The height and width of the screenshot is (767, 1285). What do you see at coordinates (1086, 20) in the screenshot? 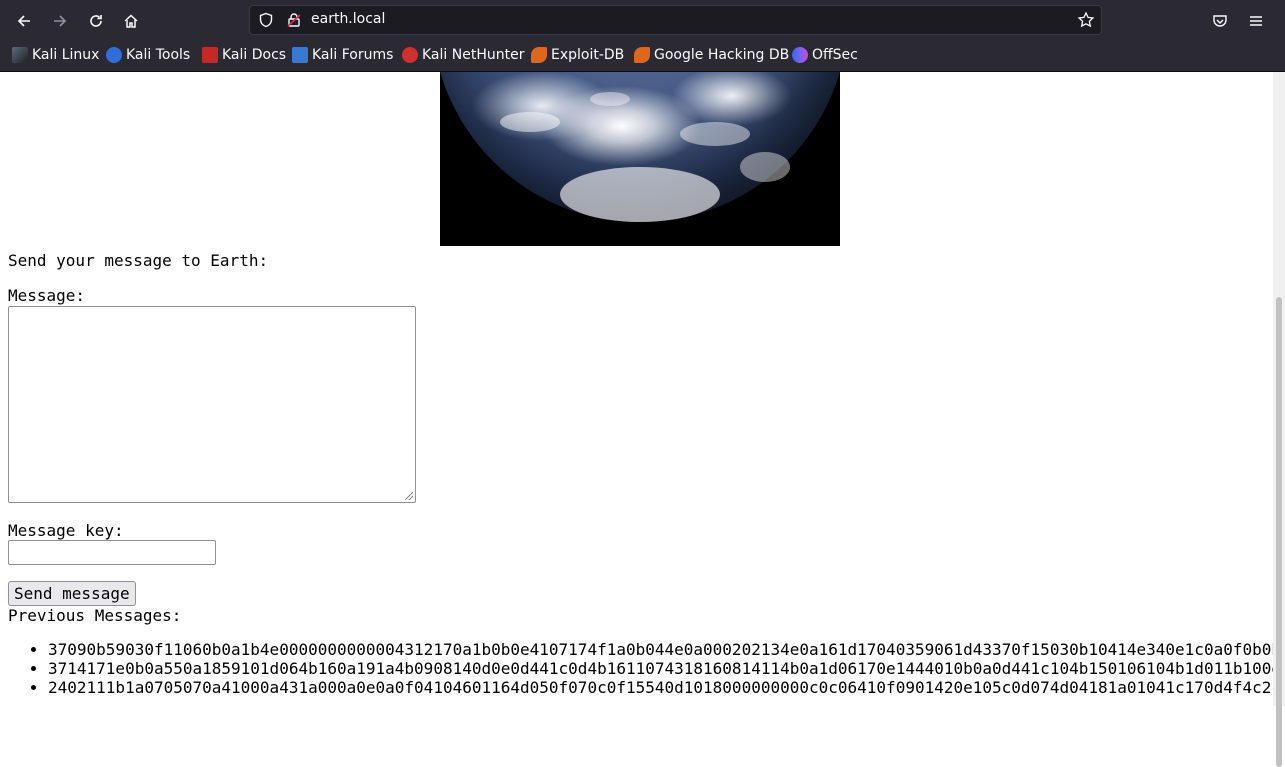
I see `bookmark-star-icon` at bounding box center [1086, 20].